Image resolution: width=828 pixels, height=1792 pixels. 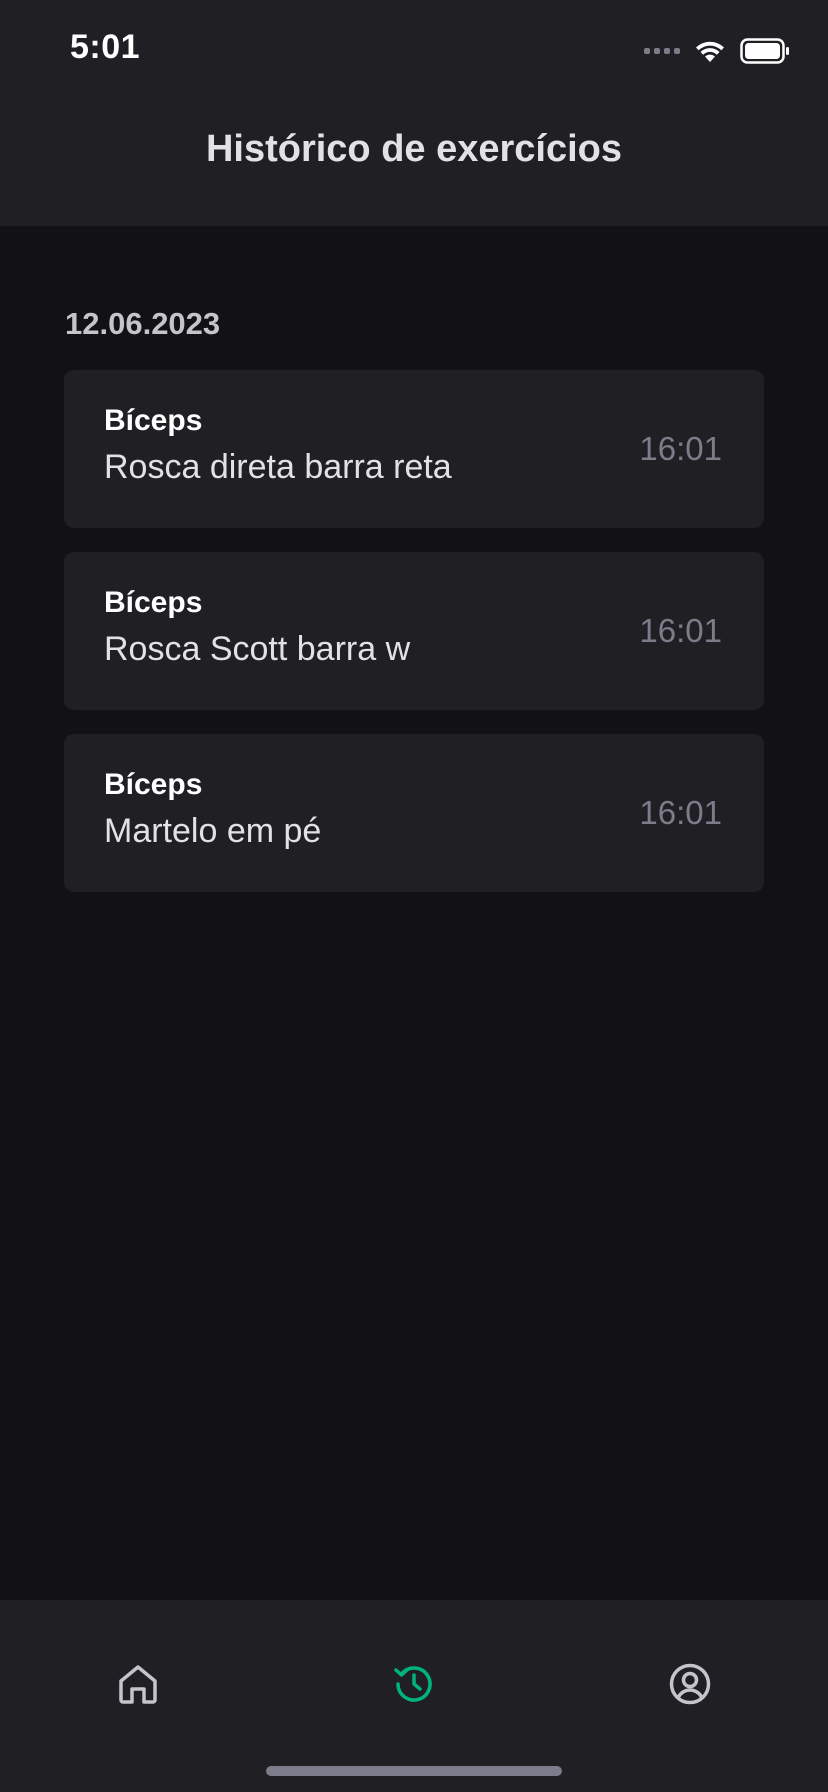 I want to click on tab-home, so click(x=138, y=1684).